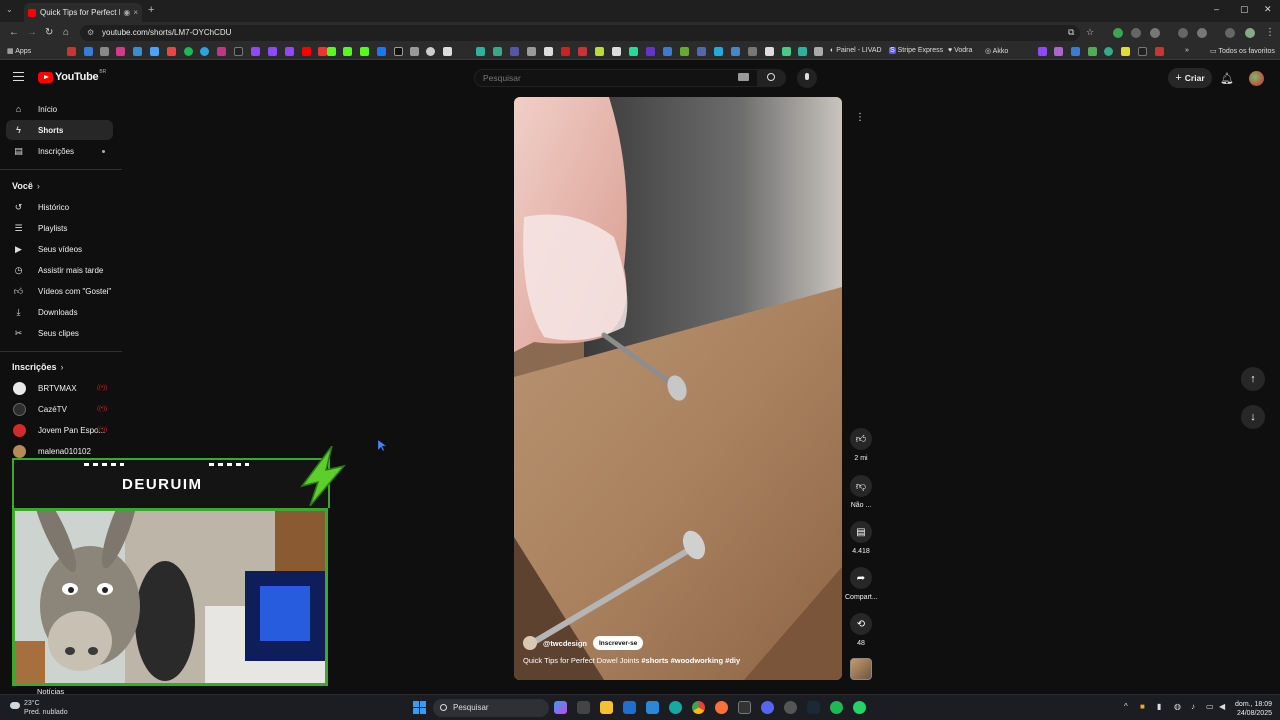 Image resolution: width=1280 pixels, height=720 pixels. I want to click on search-input: Pesquisar, so click(616, 78).